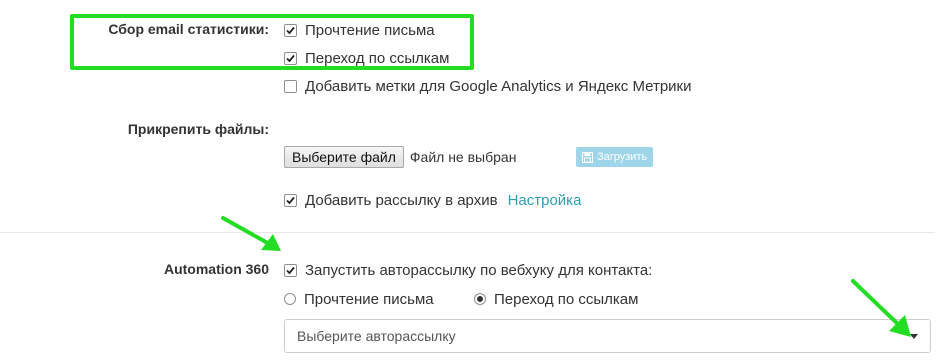 This screenshot has height=364, width=945. I want to click on archive-settings-link: Настройка, so click(545, 200).